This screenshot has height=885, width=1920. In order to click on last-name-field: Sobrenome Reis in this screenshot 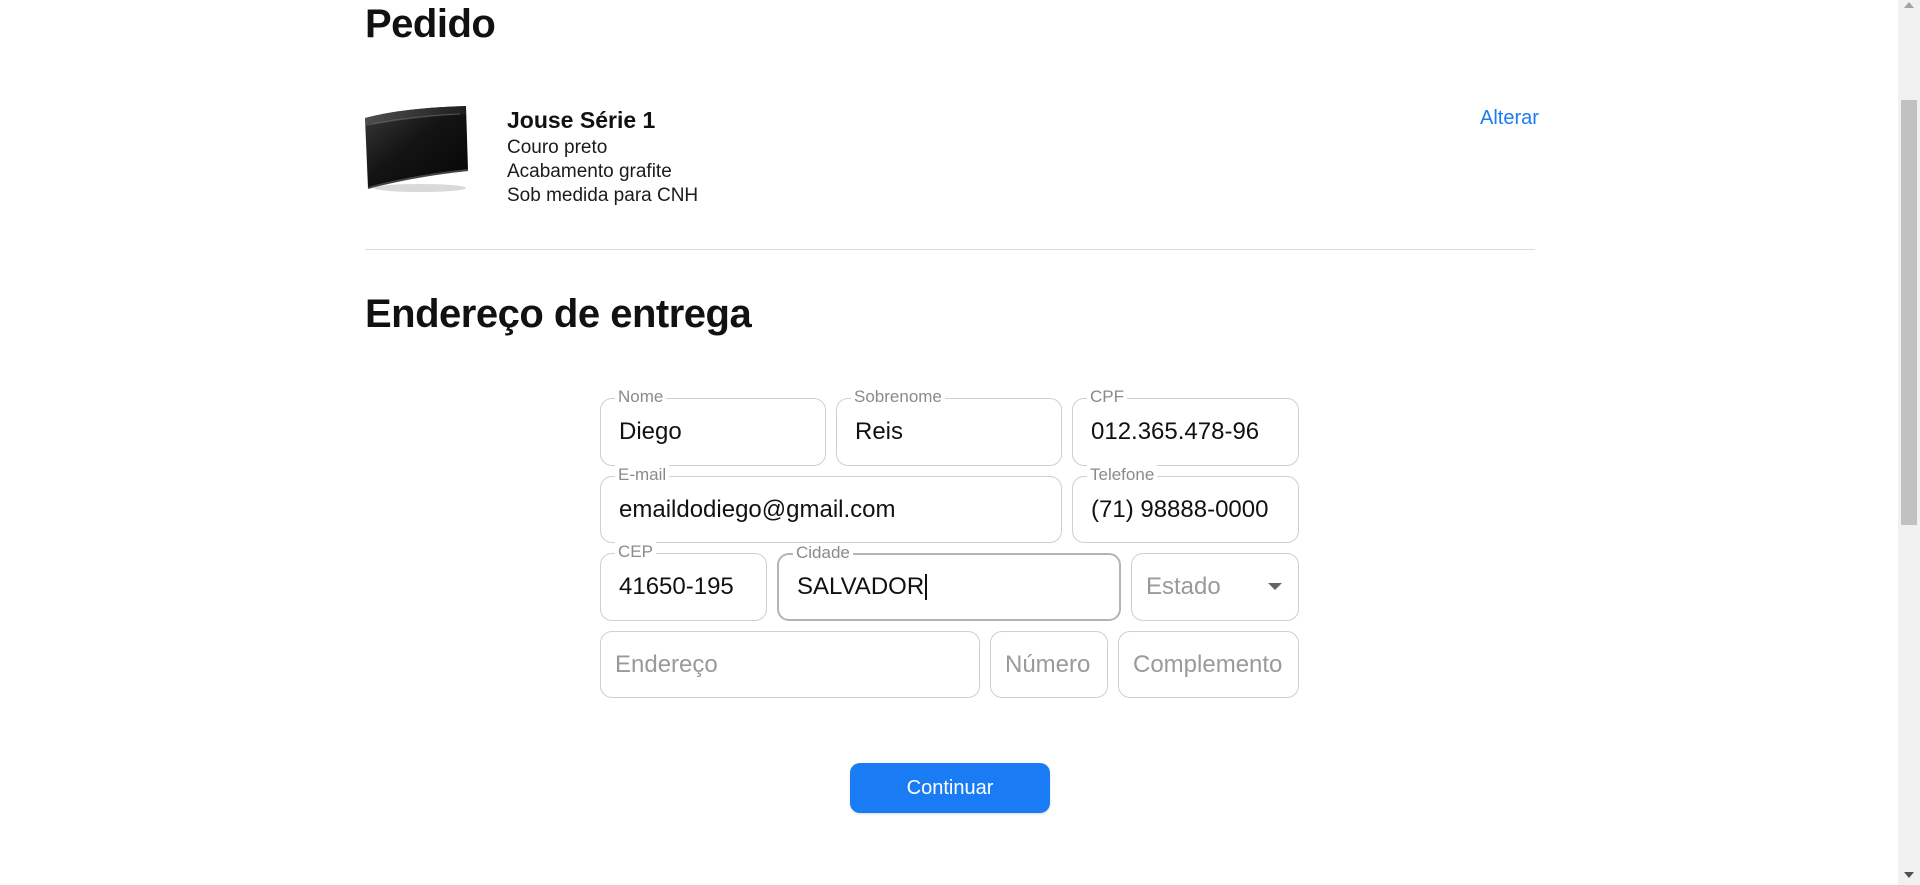, I will do `click(949, 426)`.